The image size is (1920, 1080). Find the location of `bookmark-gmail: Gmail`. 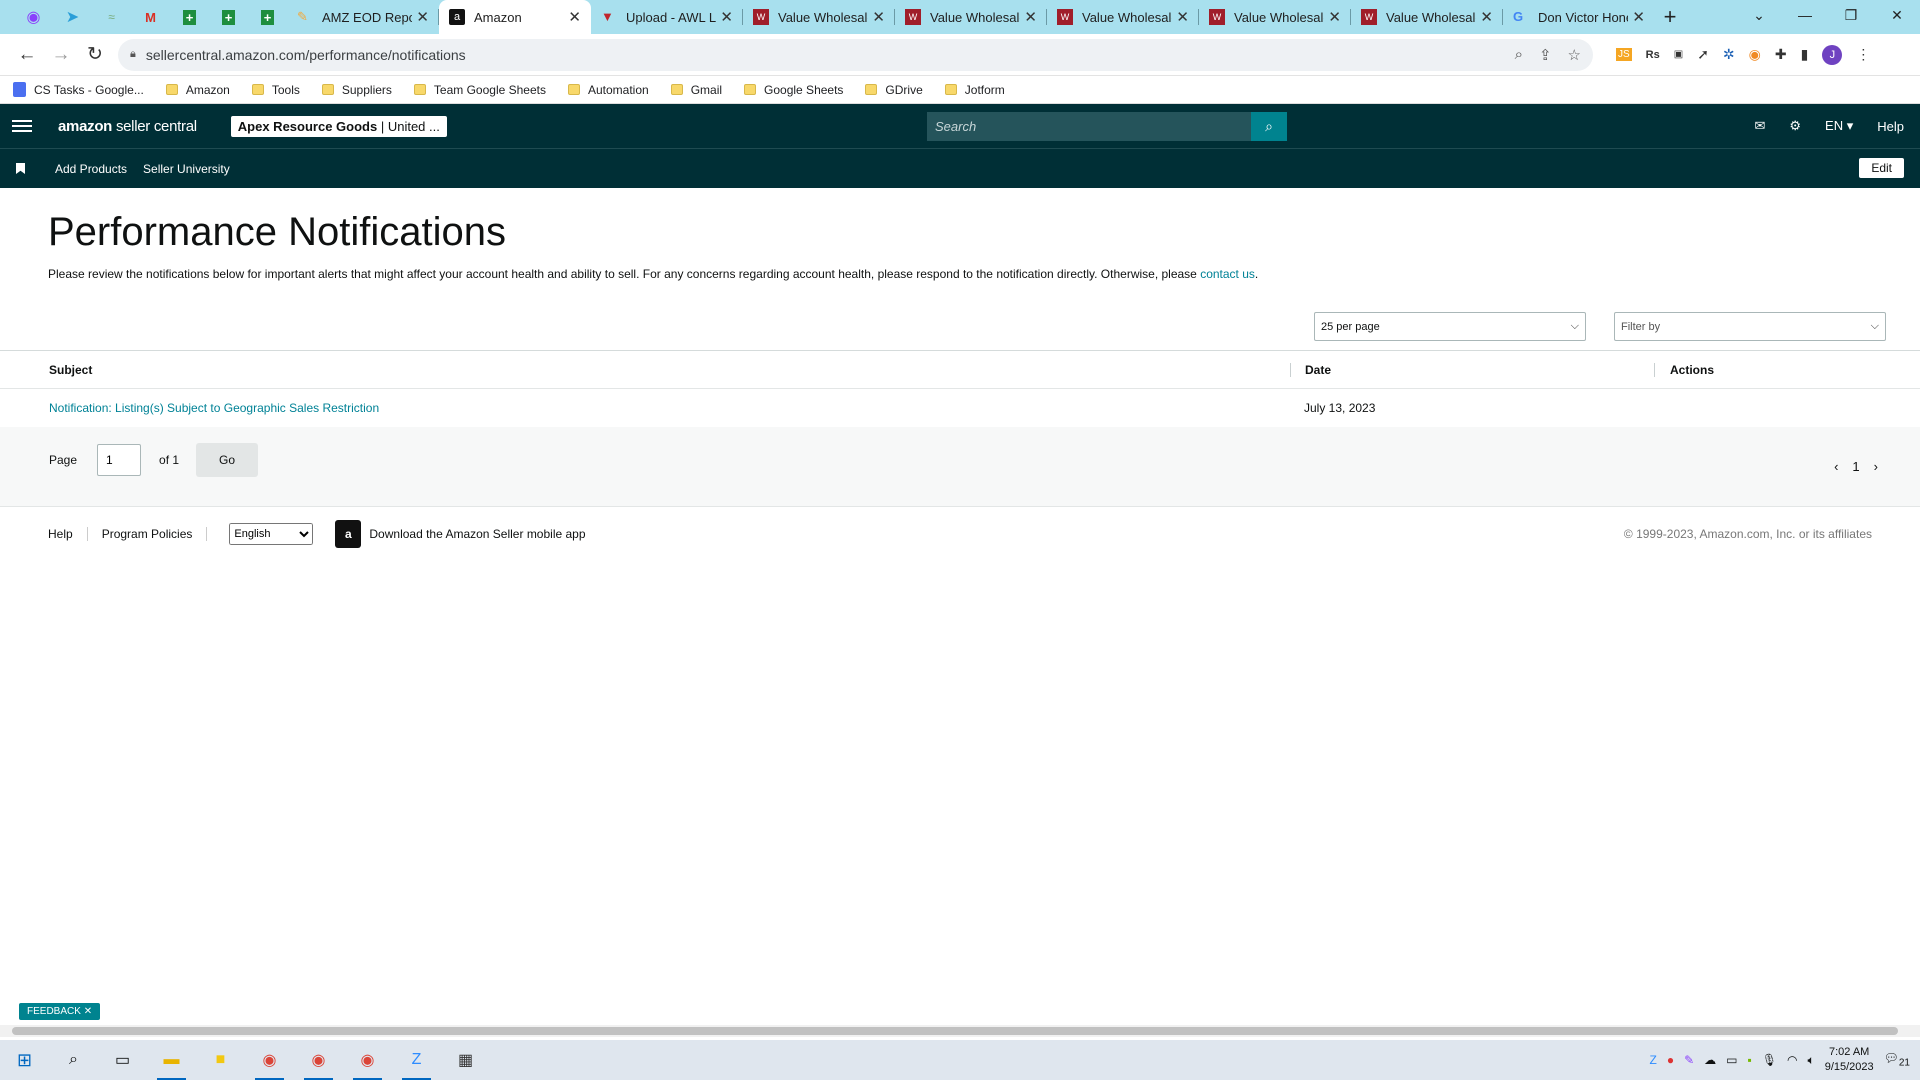

bookmark-gmail: Gmail is located at coordinates (696, 90).